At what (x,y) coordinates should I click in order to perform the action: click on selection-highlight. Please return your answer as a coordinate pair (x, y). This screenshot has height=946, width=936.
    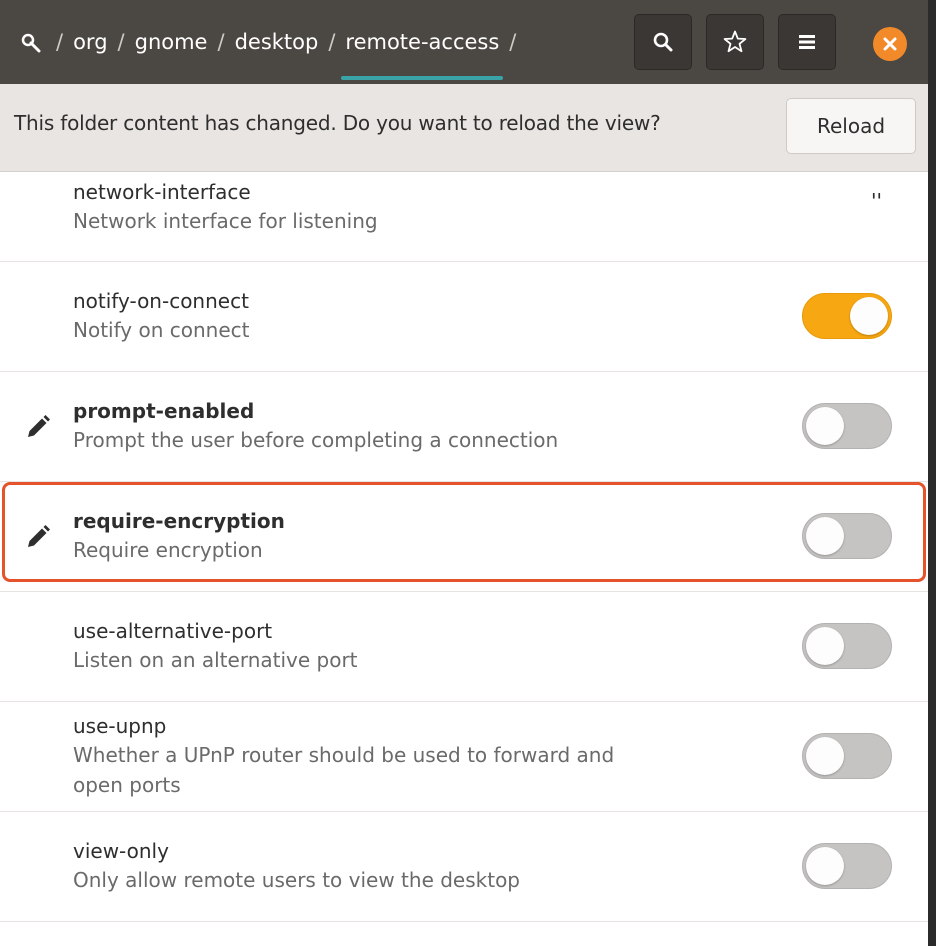
    Looking at the image, I should click on (464, 532).